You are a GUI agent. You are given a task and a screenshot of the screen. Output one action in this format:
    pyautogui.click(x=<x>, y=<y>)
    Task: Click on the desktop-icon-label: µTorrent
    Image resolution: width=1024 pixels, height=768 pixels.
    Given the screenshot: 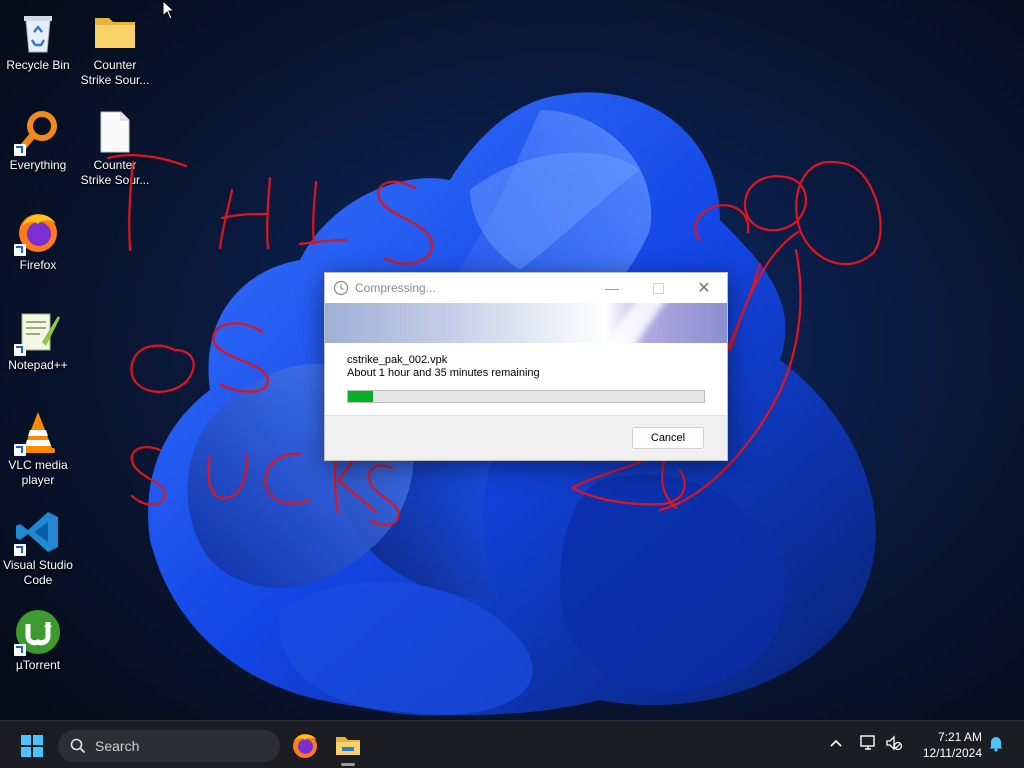 What is the action you would take?
    pyautogui.click(x=38, y=665)
    